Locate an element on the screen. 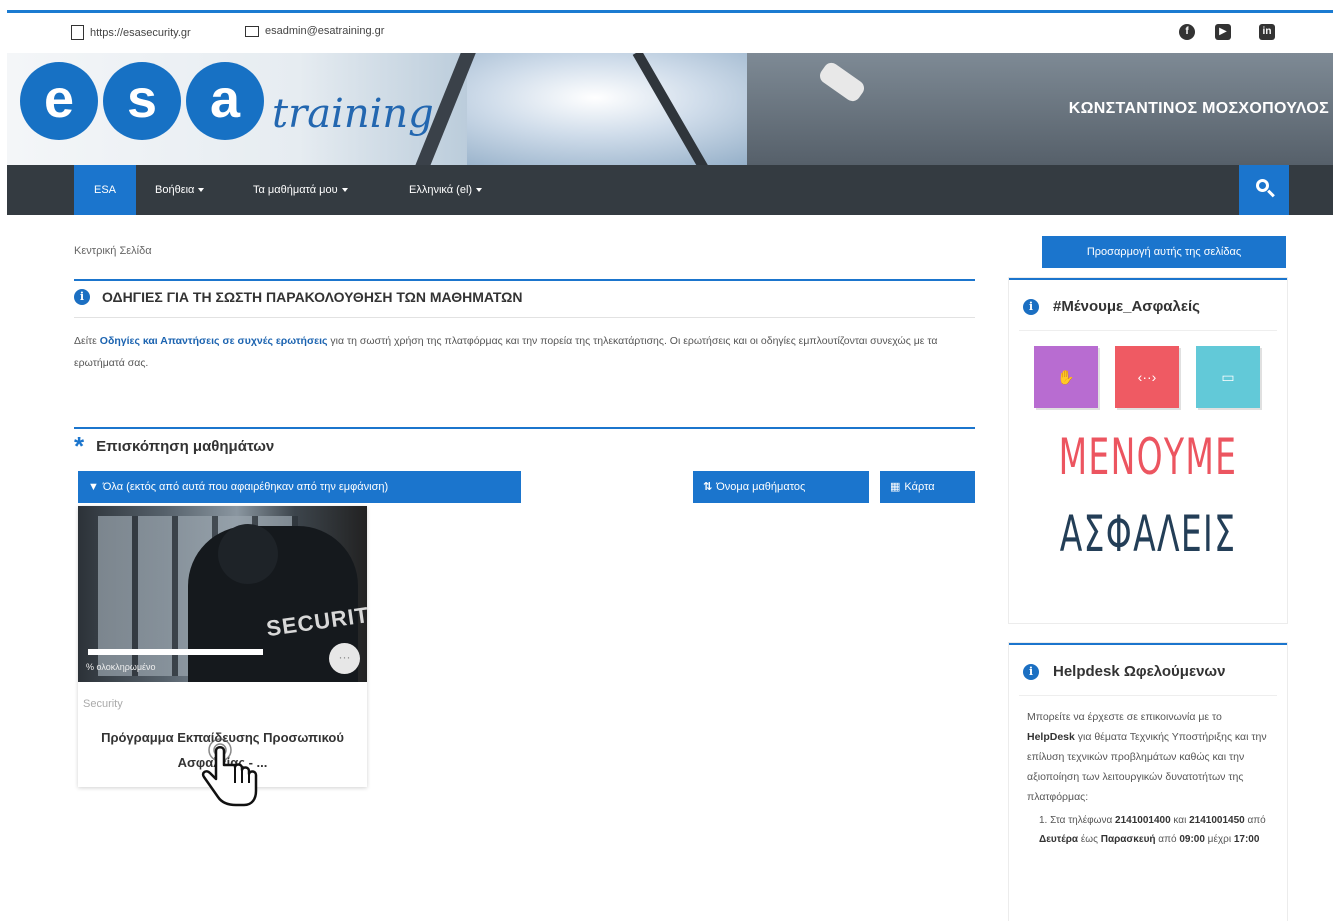  item-prefix: 1. Στα τηλέφωνα is located at coordinates (1077, 820).